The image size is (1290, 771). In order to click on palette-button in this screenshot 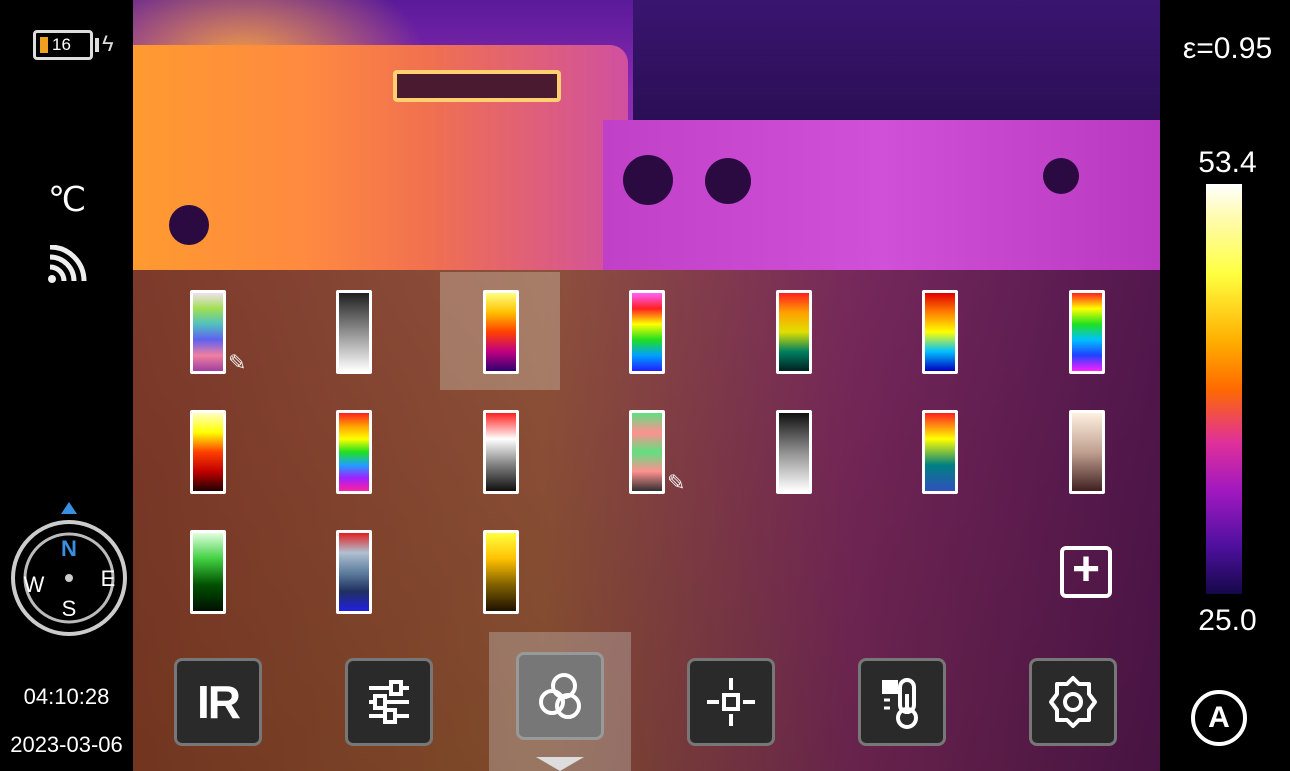, I will do `click(560, 696)`.